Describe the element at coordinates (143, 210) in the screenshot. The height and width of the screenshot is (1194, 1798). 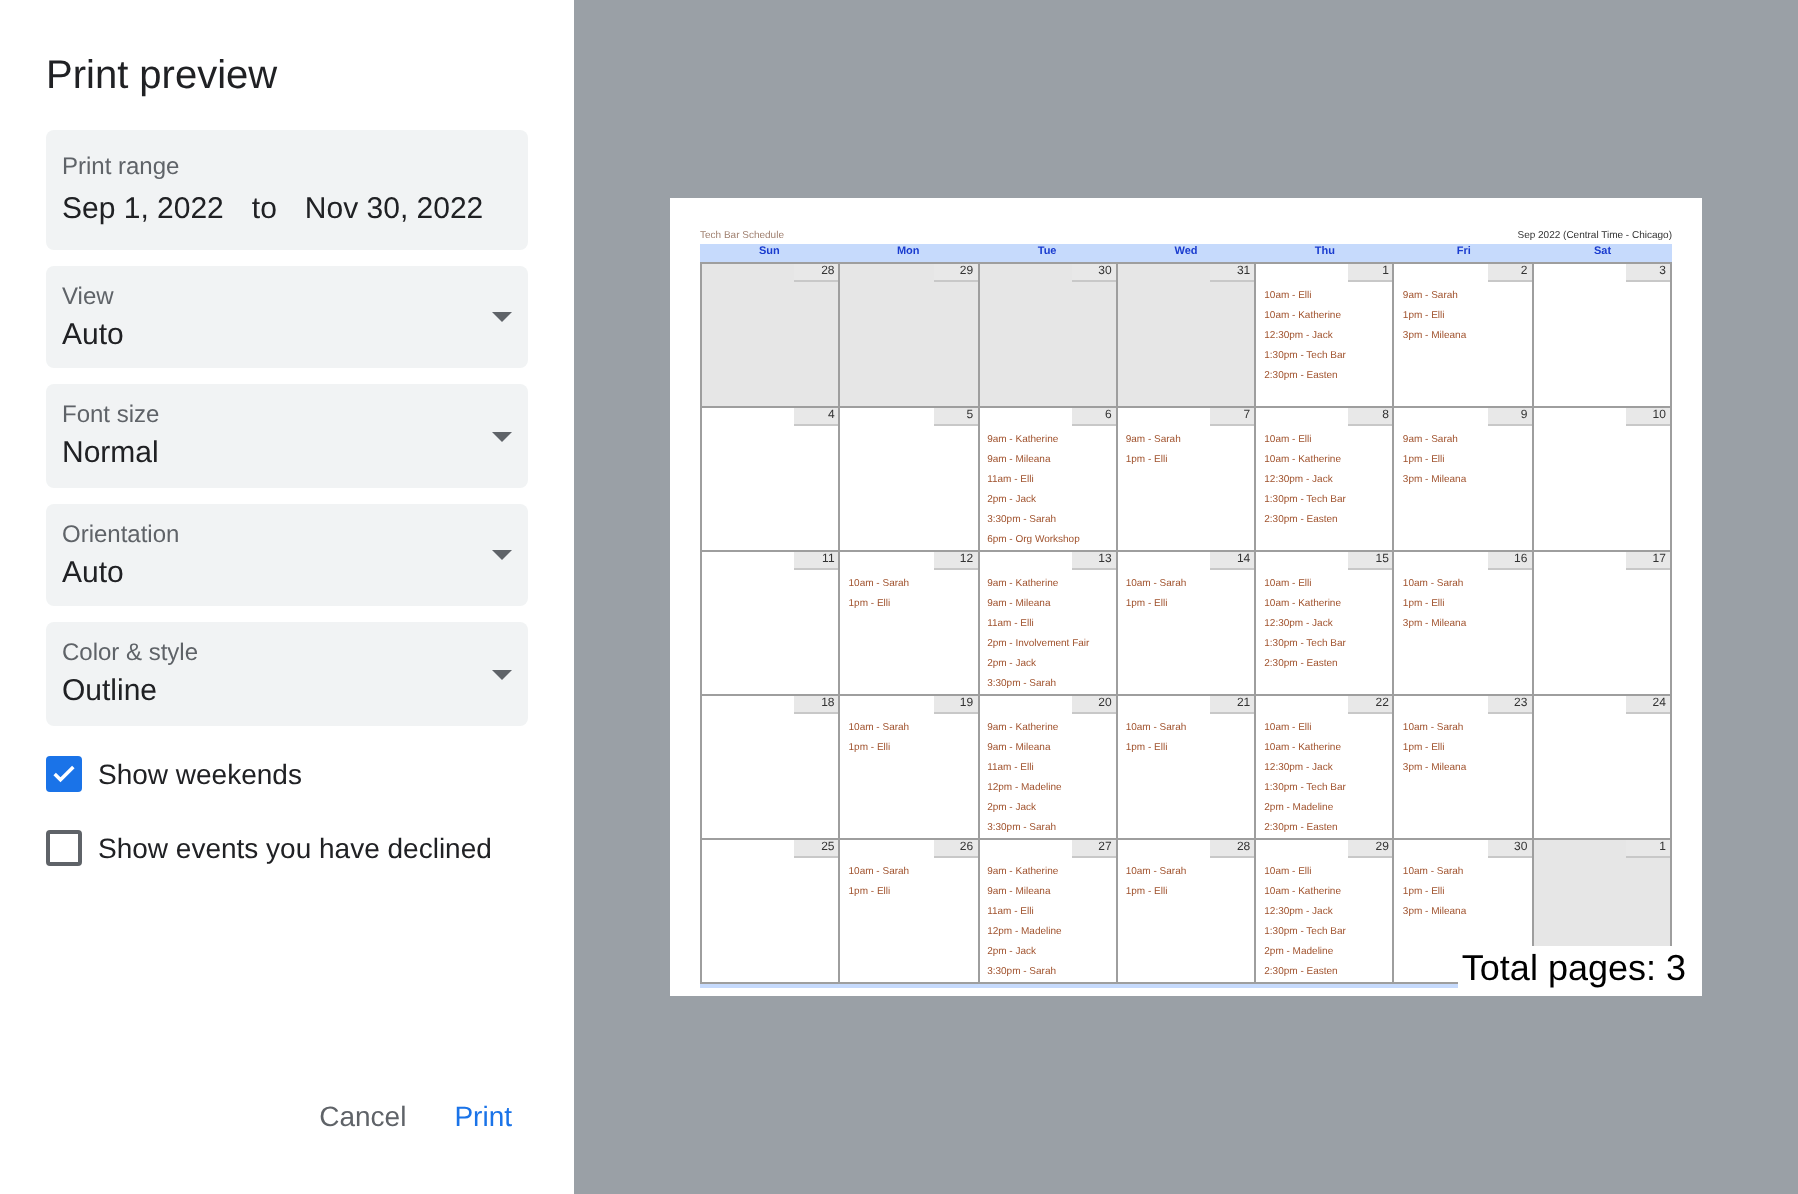
I see `start-date: Sep 1, 2022` at that location.